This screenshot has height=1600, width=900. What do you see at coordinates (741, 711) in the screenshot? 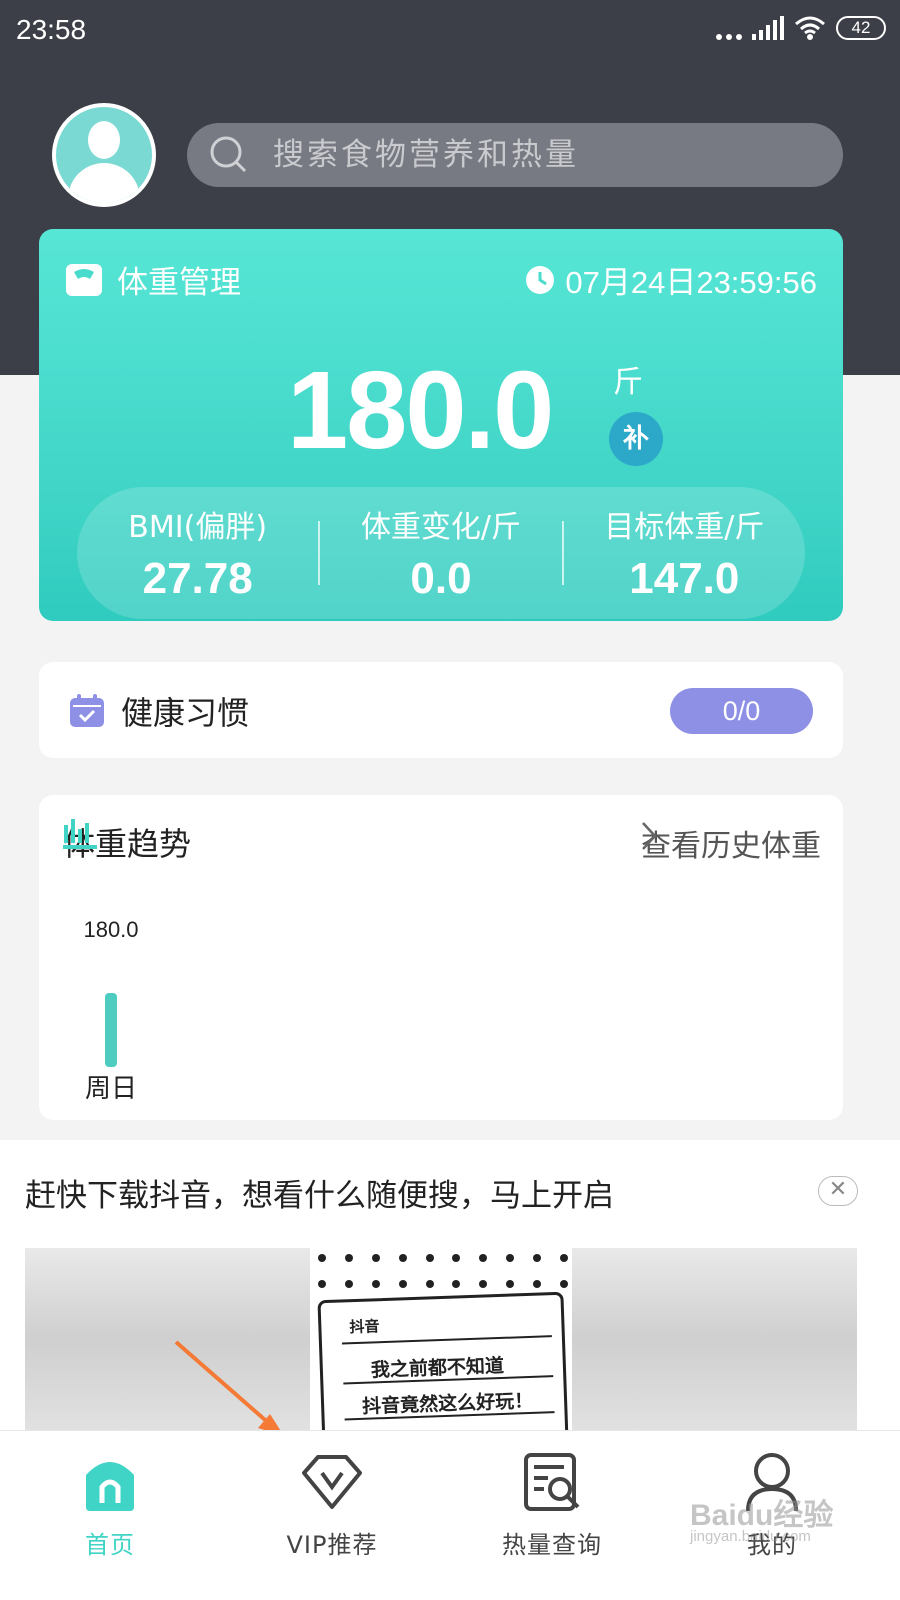
I see `habits-progress-pill: 0/0` at bounding box center [741, 711].